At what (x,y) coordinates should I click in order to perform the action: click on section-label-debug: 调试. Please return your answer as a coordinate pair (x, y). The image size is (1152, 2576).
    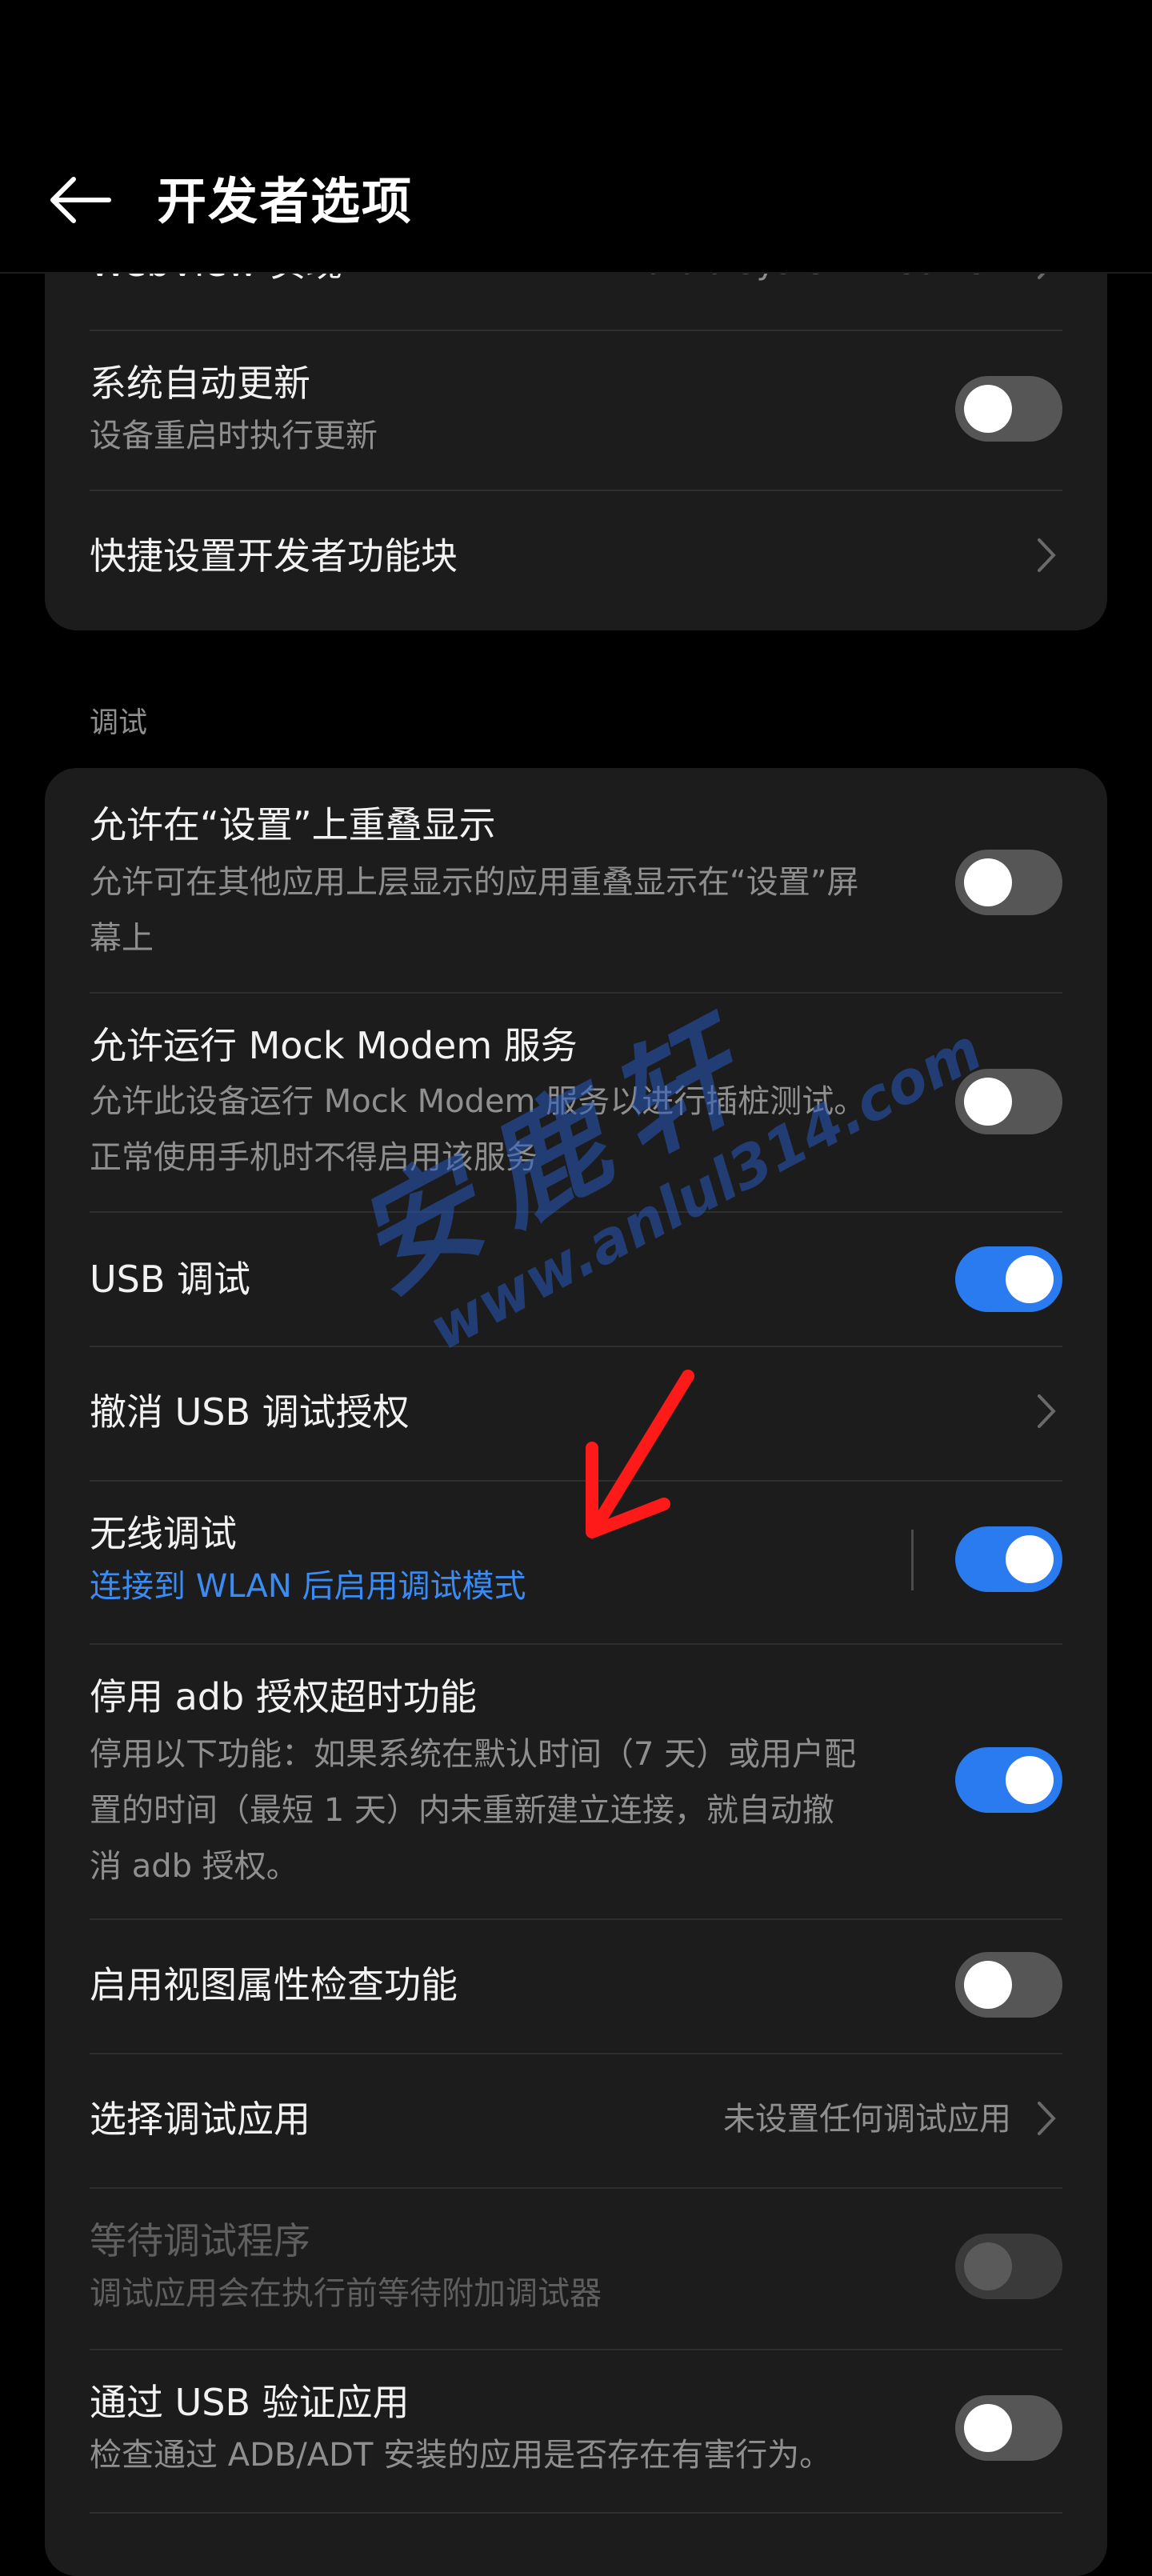
    Looking at the image, I should click on (119, 722).